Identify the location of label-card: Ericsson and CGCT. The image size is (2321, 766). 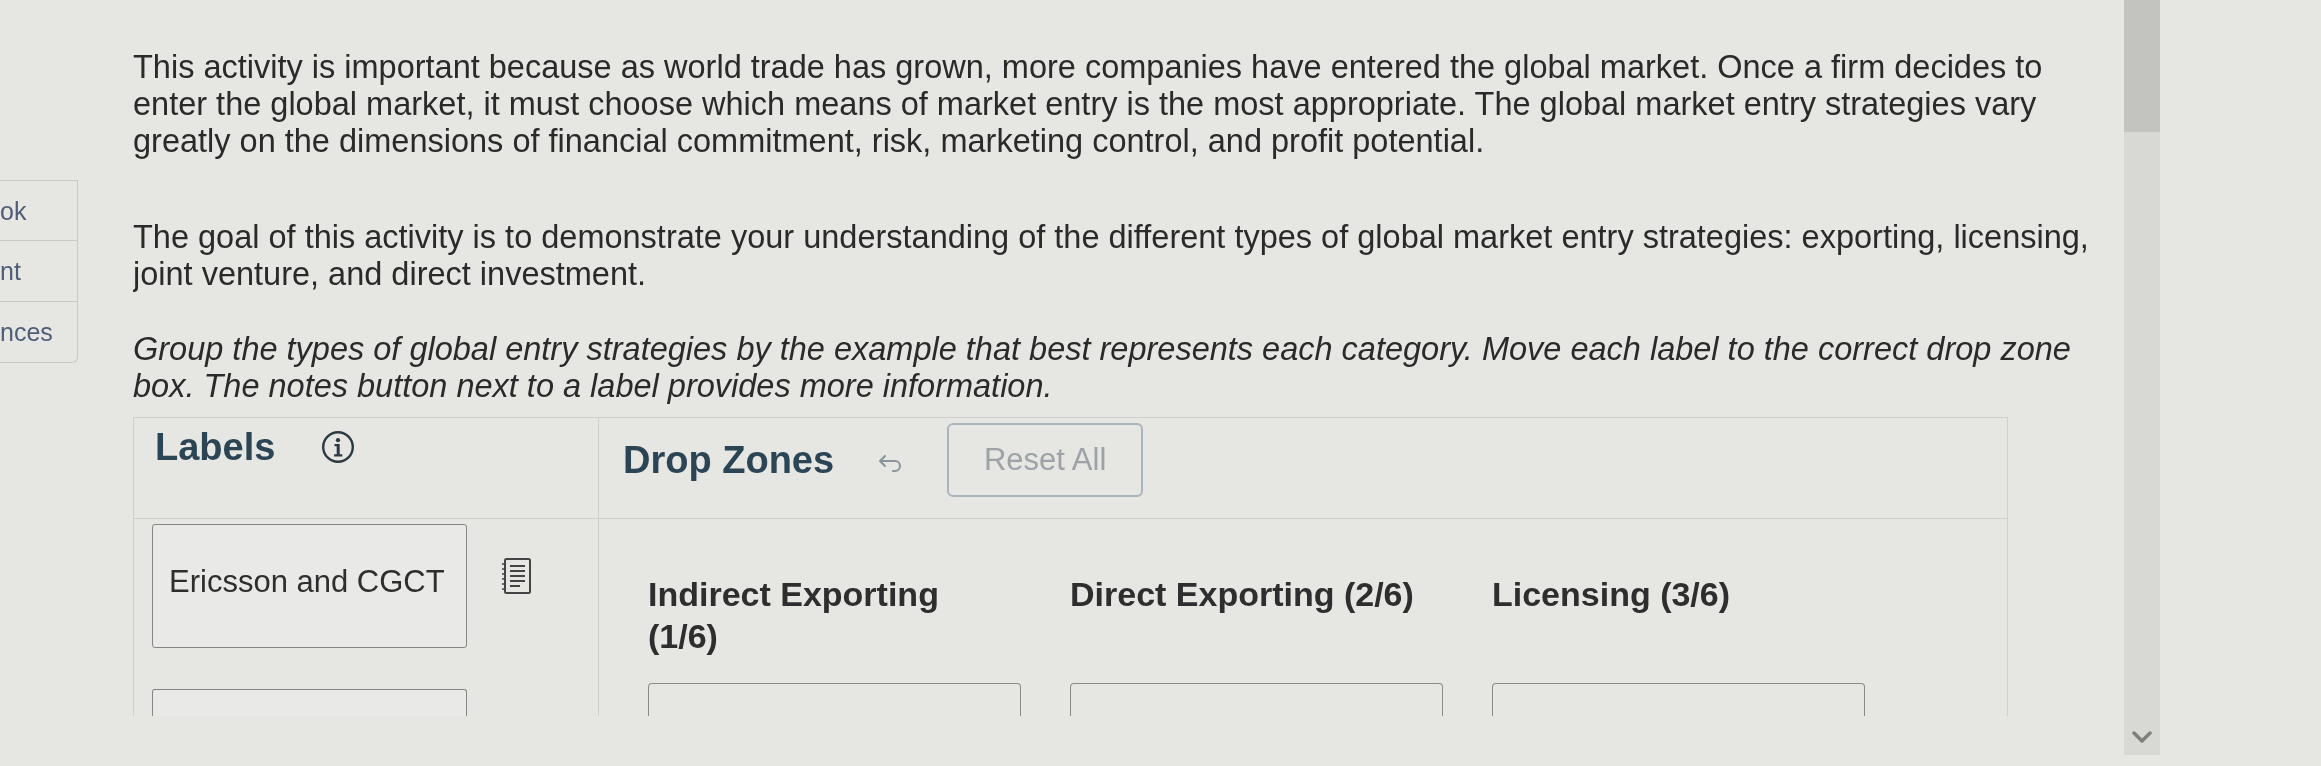
(309, 586).